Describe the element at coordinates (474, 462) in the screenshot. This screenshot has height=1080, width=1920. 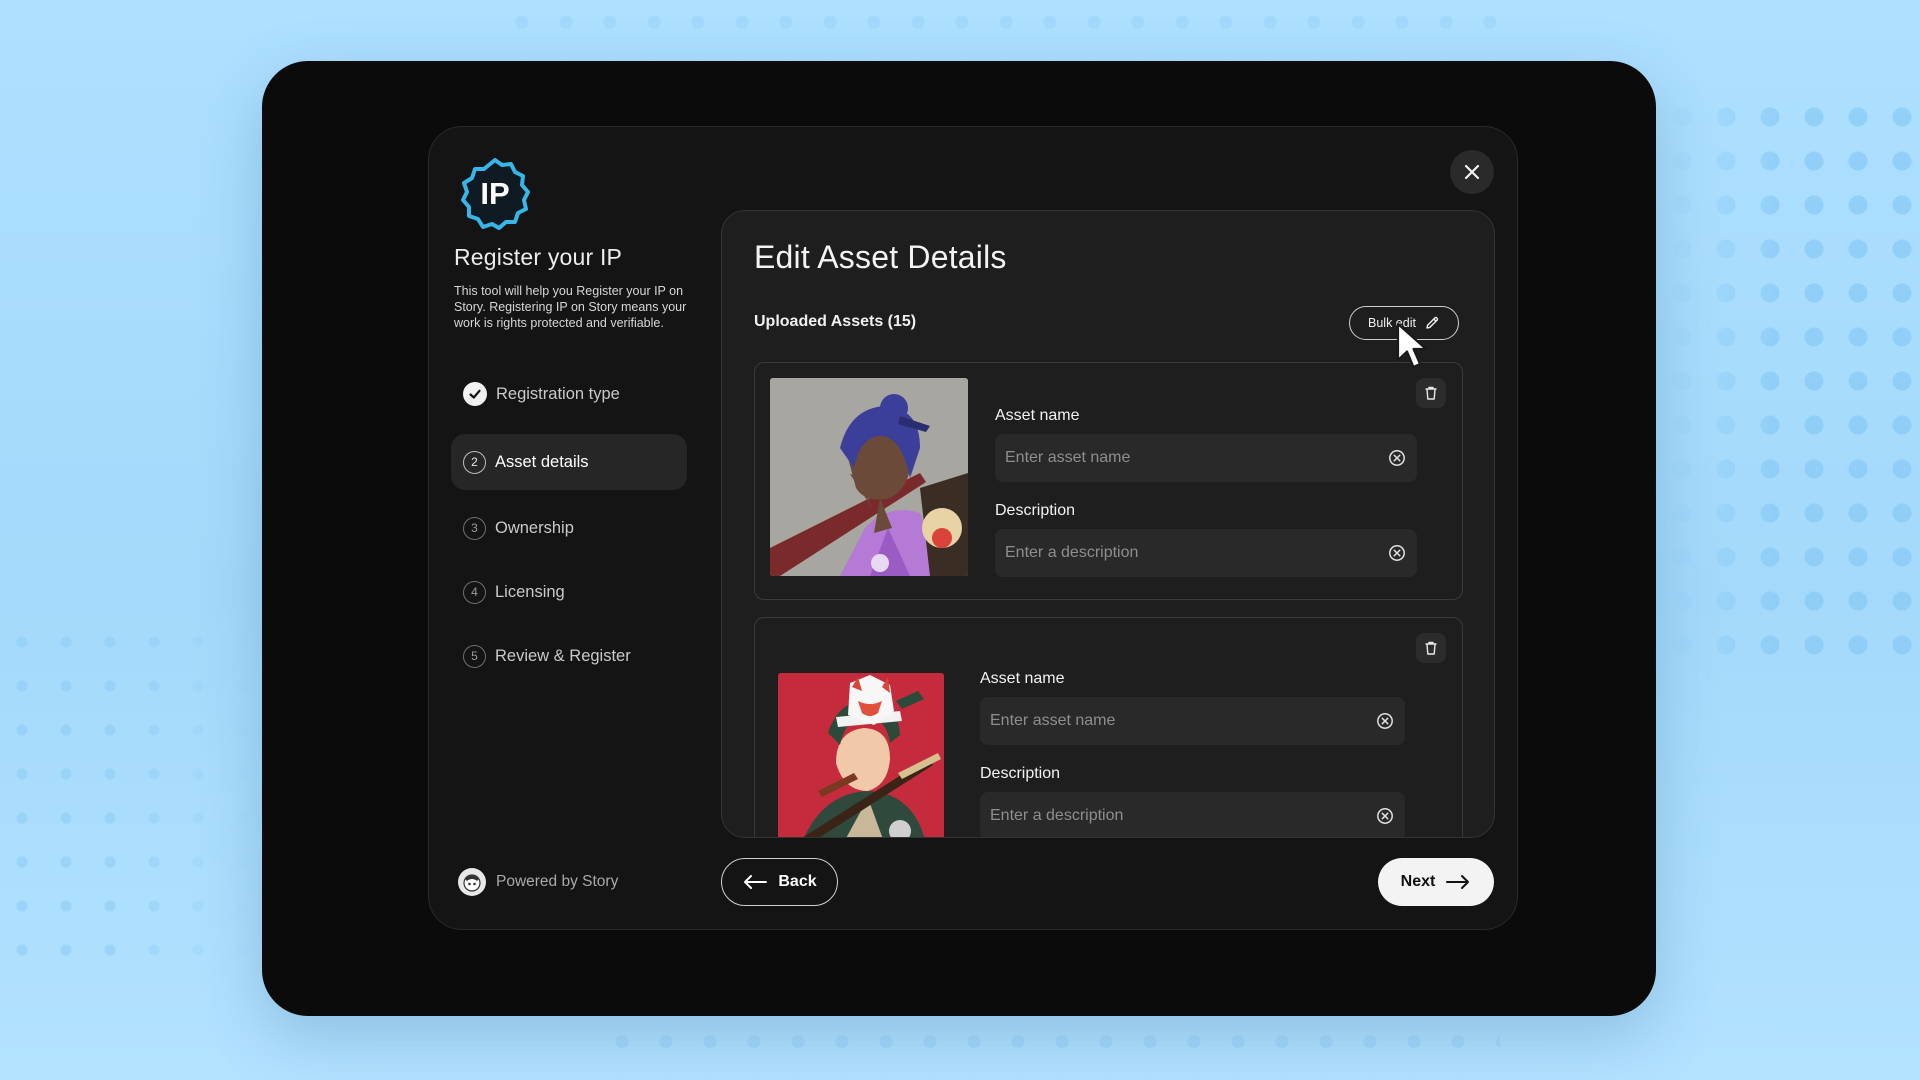
I see `step-number: 2` at that location.